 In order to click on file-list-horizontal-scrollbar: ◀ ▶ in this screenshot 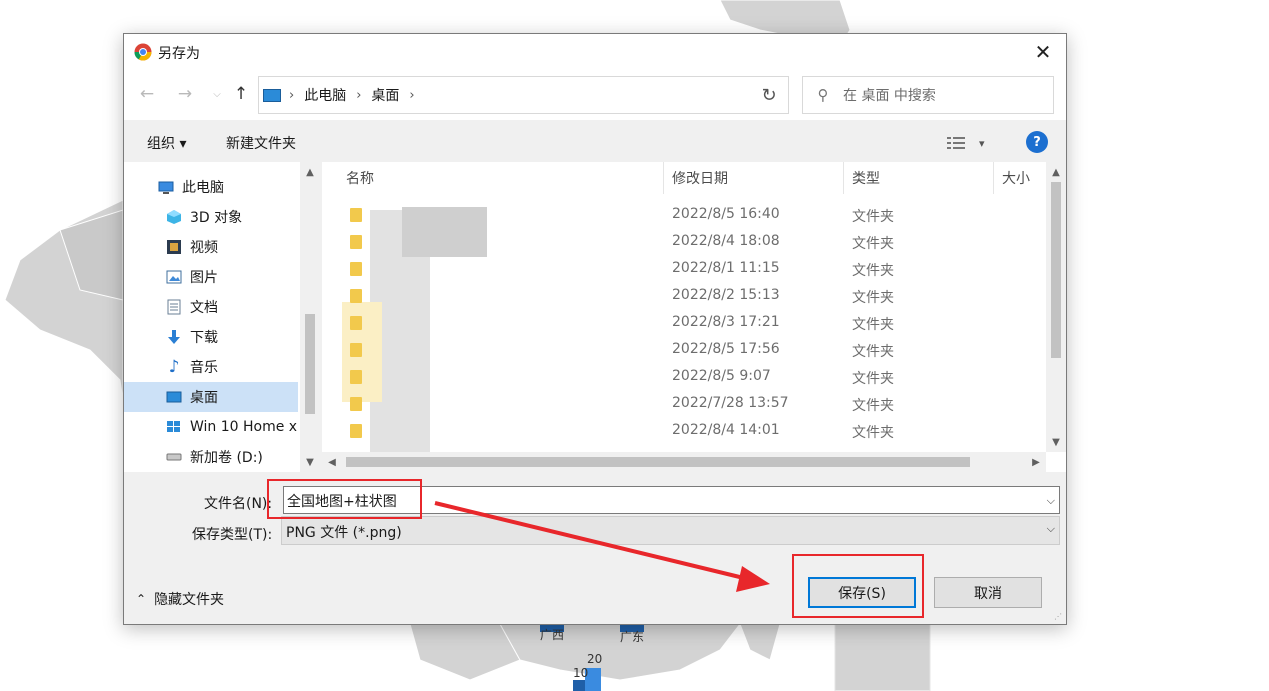, I will do `click(684, 462)`.